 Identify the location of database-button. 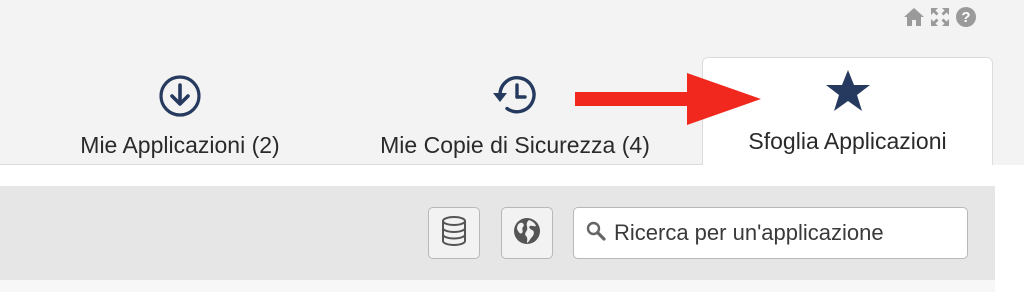
(454, 233).